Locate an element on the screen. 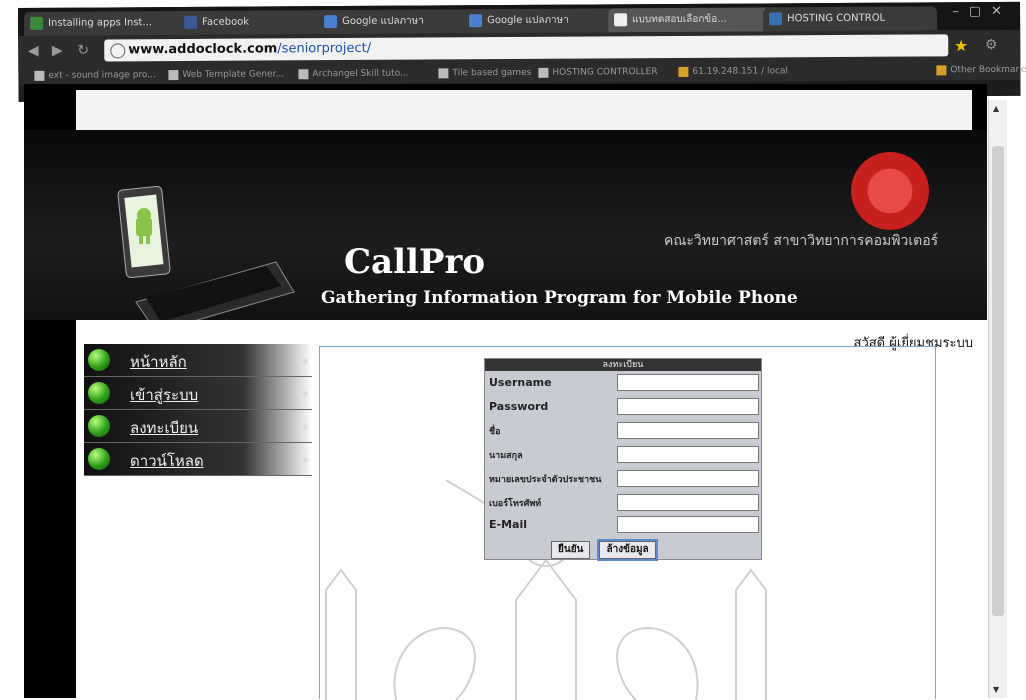 The height and width of the screenshot is (700, 1026). forward-icon: ▶ is located at coordinates (57, 51).